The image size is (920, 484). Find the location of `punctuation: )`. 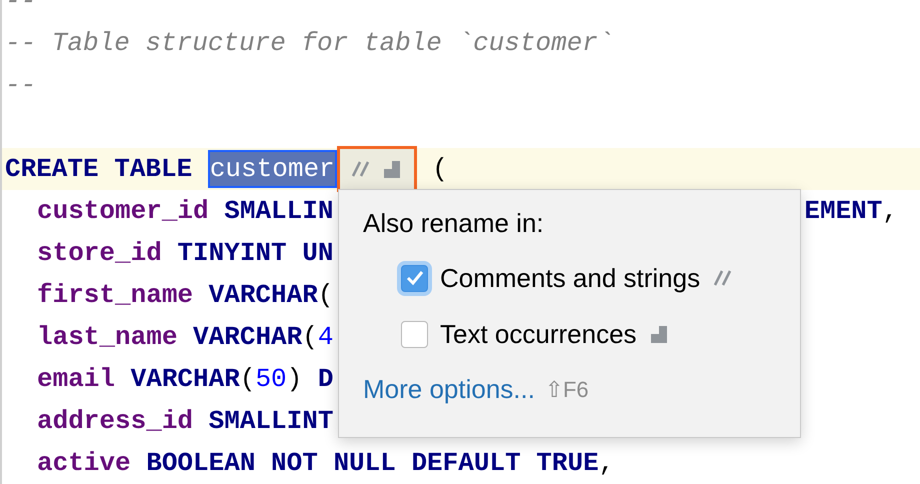

punctuation: ) is located at coordinates (294, 379).